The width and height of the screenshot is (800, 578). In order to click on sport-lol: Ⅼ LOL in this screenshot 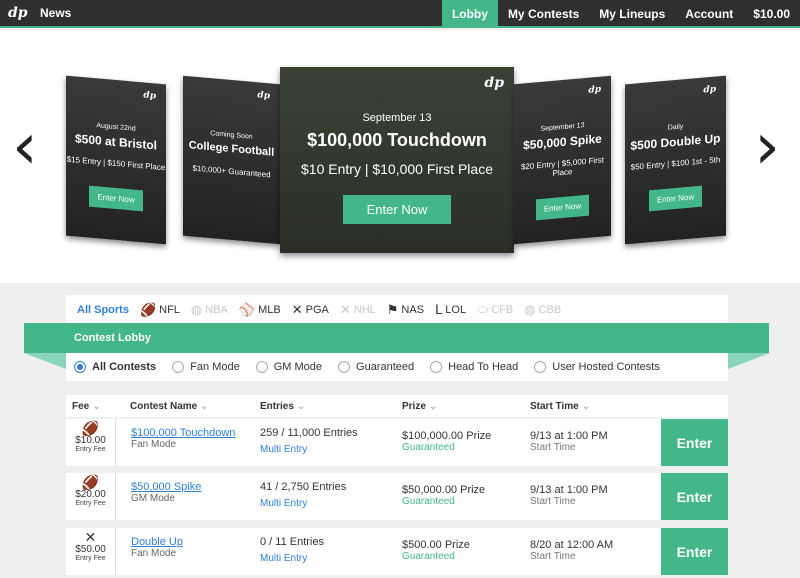, I will do `click(450, 310)`.